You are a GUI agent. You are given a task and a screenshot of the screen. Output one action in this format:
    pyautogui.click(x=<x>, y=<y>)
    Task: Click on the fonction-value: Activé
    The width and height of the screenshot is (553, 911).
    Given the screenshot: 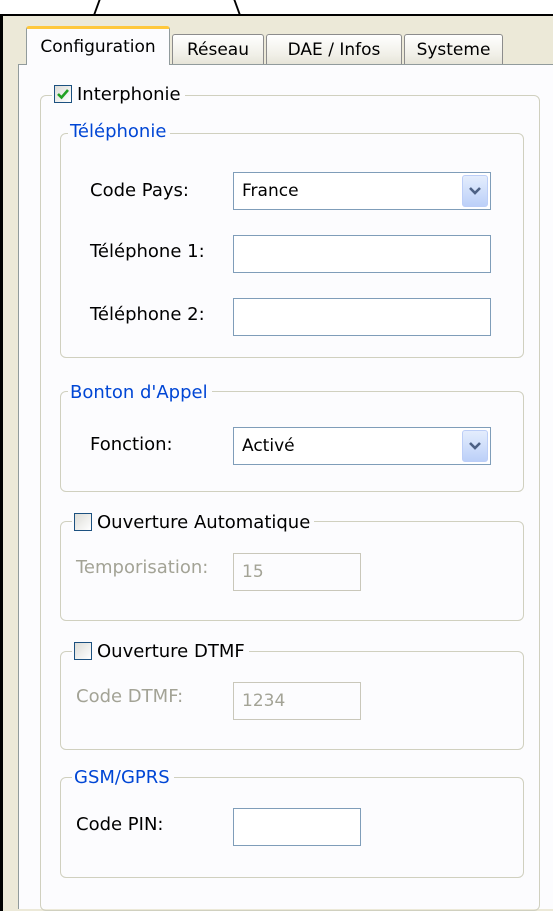 What is the action you would take?
    pyautogui.click(x=268, y=446)
    